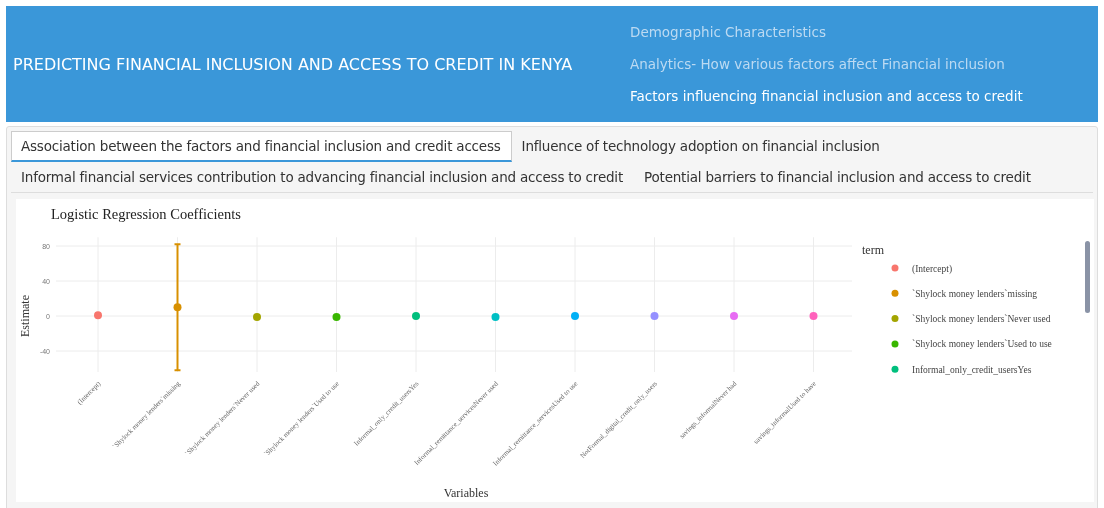 The image size is (1104, 508). Describe the element at coordinates (975, 293) in the screenshot. I see `legend-label: `Shylock money lenders`missing` at that location.